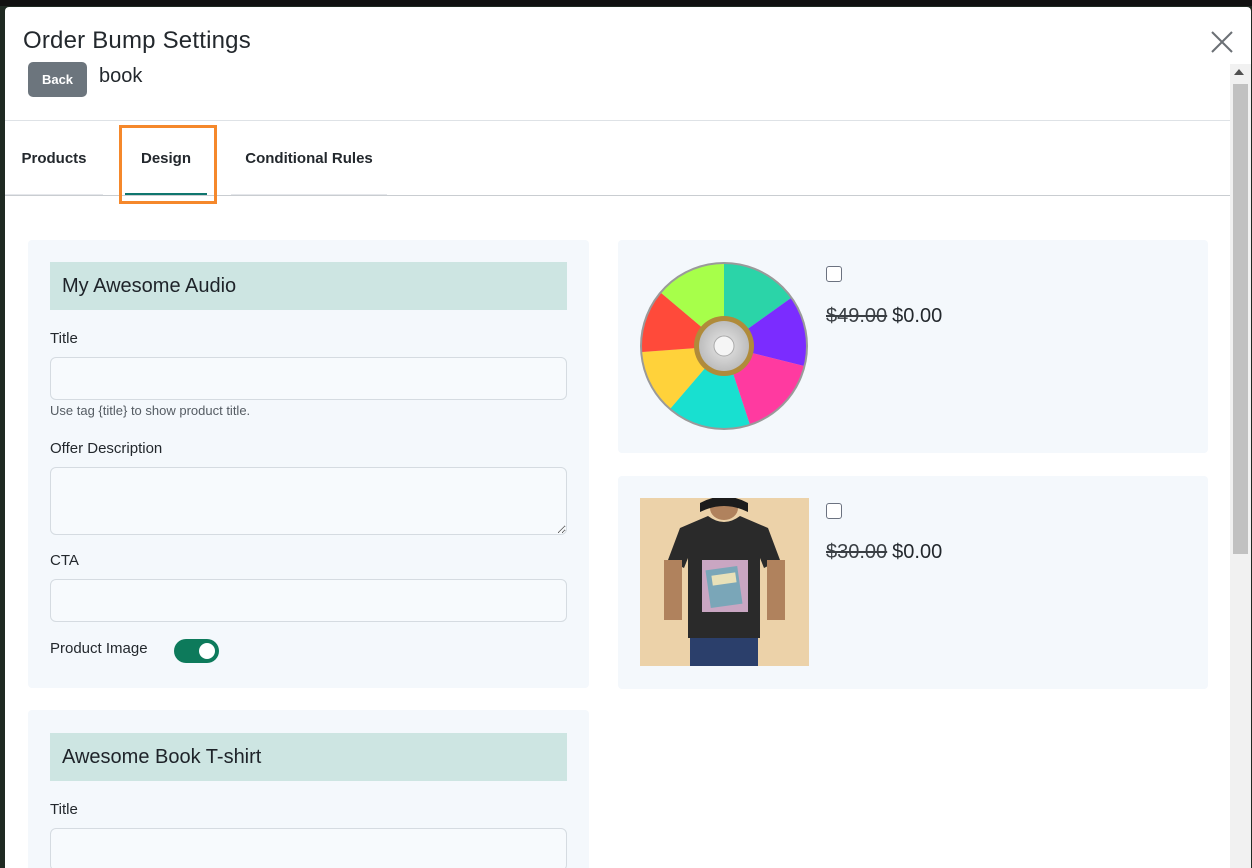  I want to click on price-row: $49.00 $0.00, so click(884, 316).